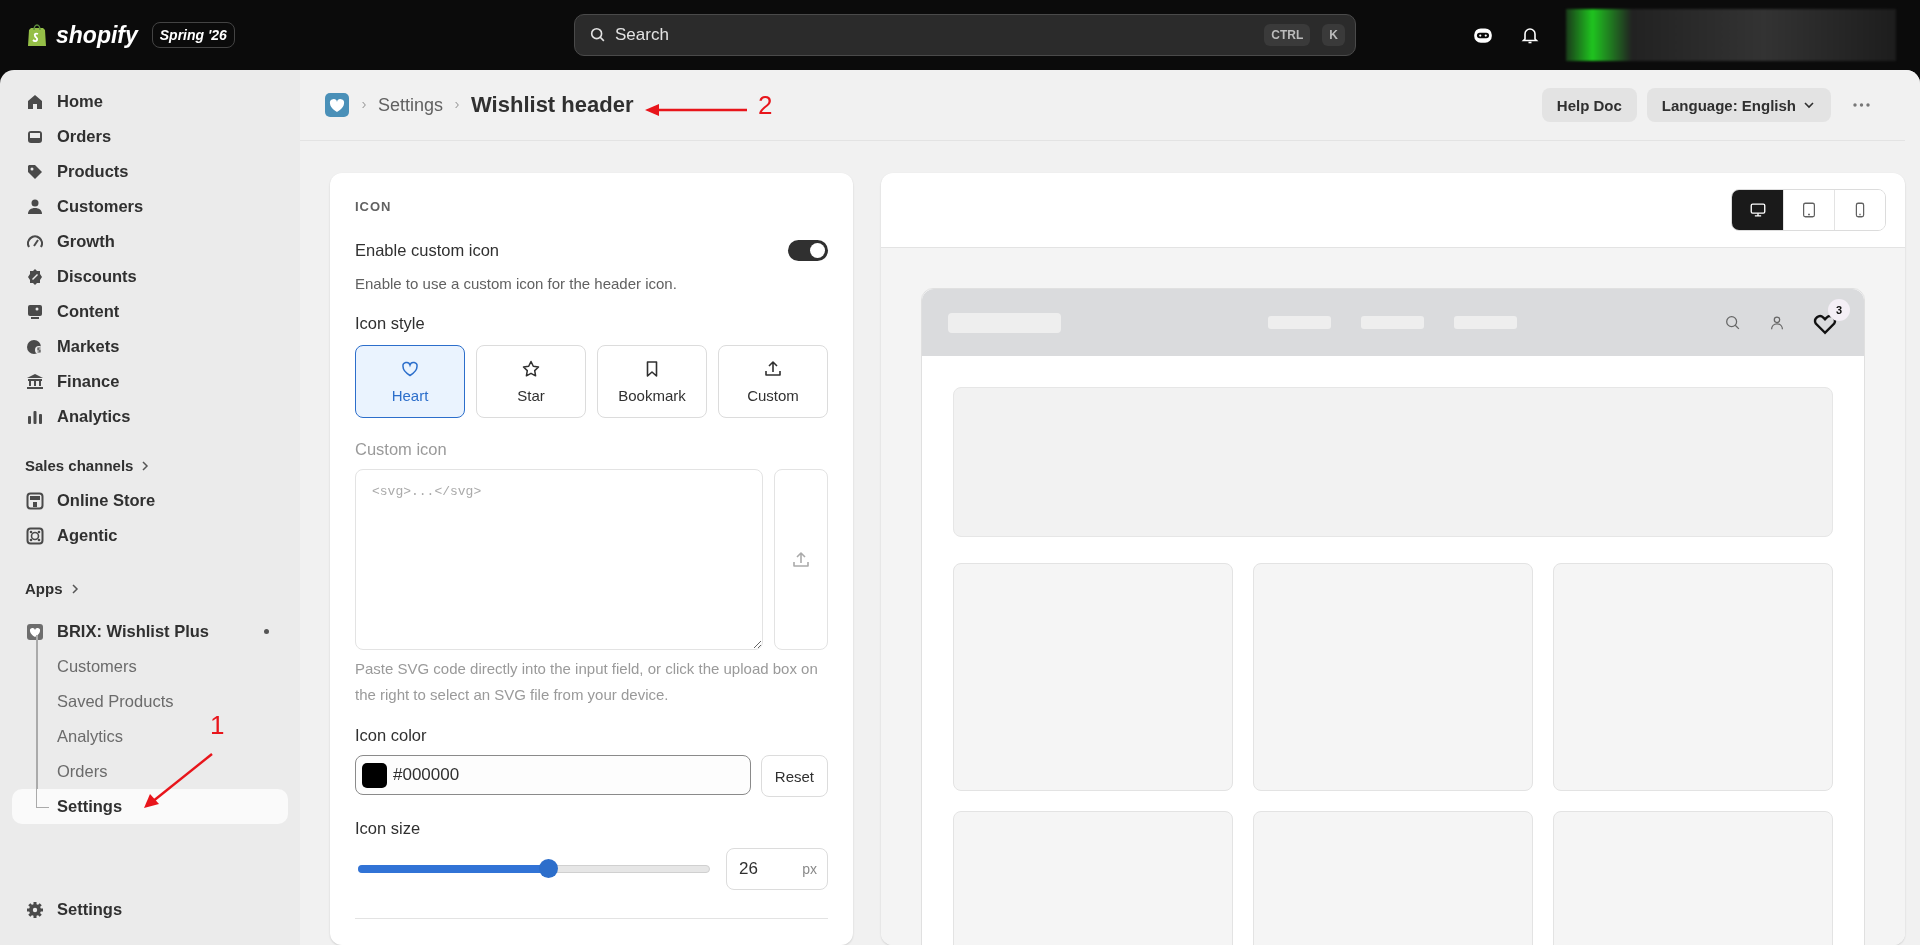  I want to click on icon-style-option: Custom, so click(773, 381).